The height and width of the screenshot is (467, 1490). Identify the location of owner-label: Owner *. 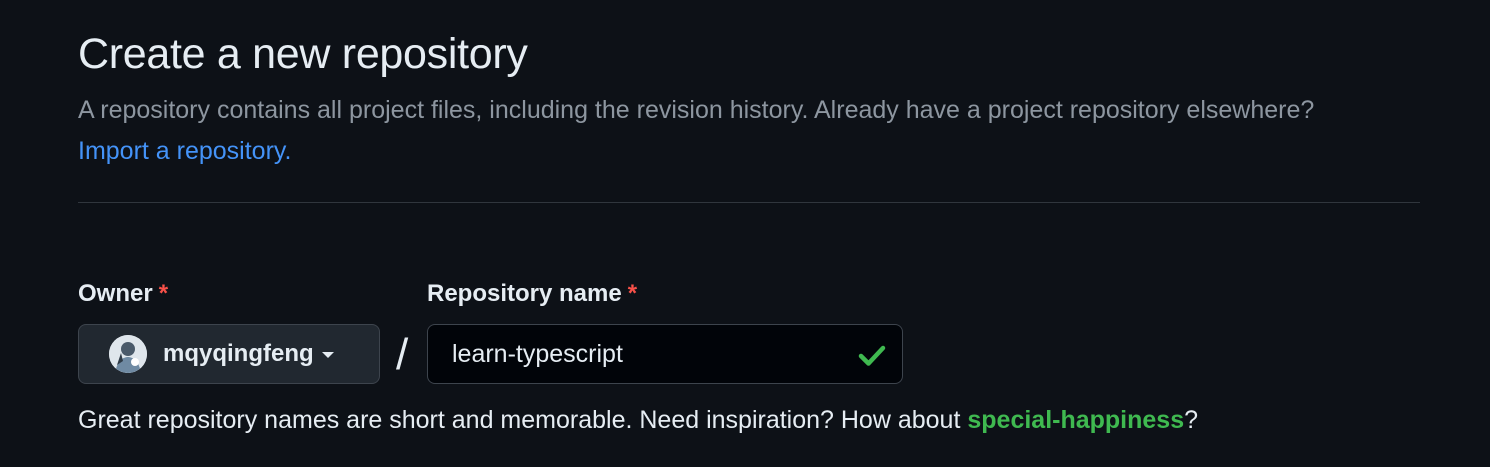
(123, 294).